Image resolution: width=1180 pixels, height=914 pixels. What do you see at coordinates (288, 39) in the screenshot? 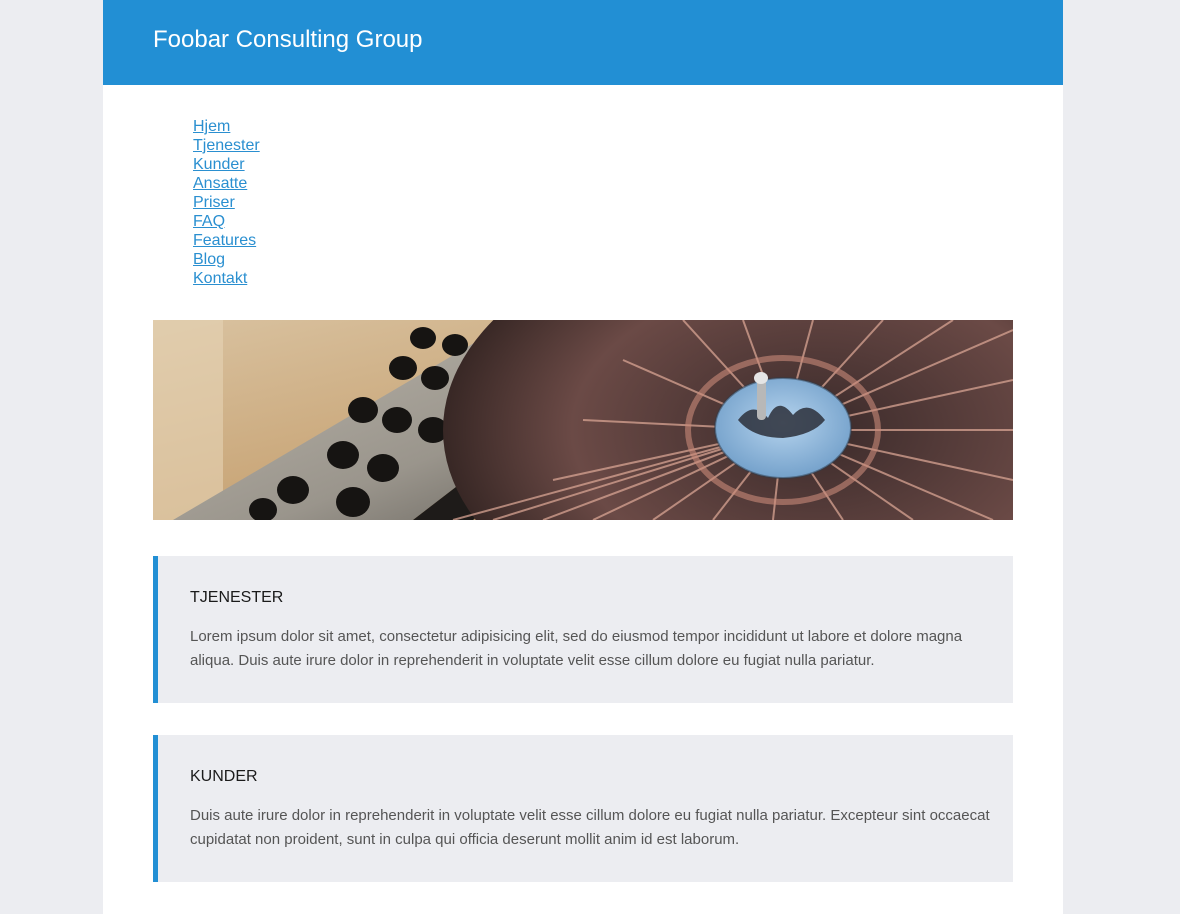
I see `site-title: Foobar Consulting Group` at bounding box center [288, 39].